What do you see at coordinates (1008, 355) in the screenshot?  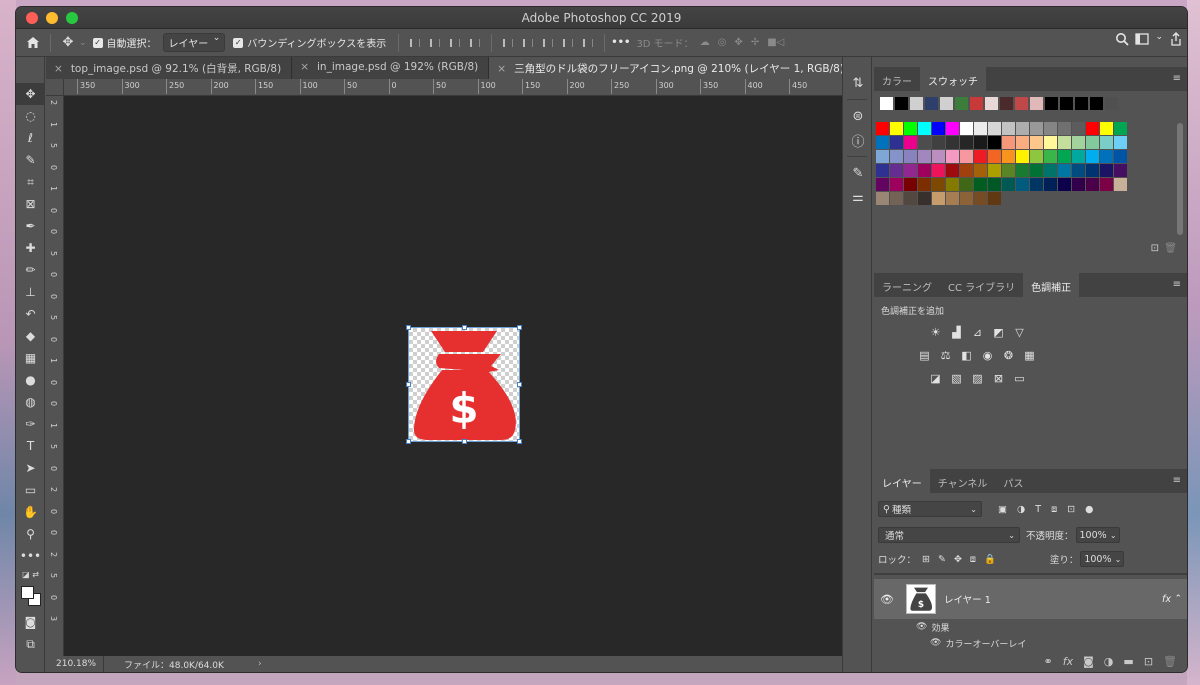 I see `channel-mixer-icon: ❂` at bounding box center [1008, 355].